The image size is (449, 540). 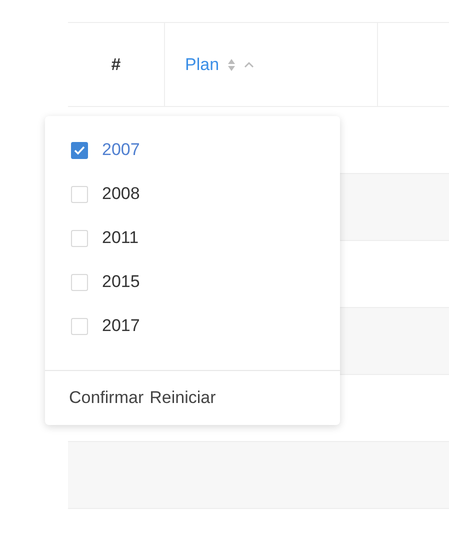 I want to click on checkbox, so click(x=79, y=150).